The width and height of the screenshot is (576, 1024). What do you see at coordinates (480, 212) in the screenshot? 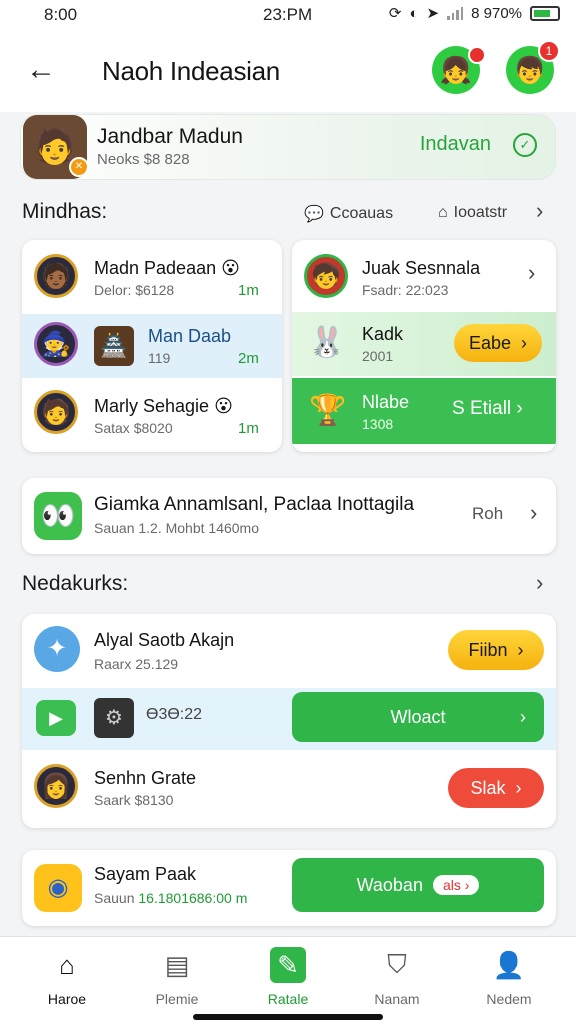
I see `location-label: Iooatstr` at bounding box center [480, 212].